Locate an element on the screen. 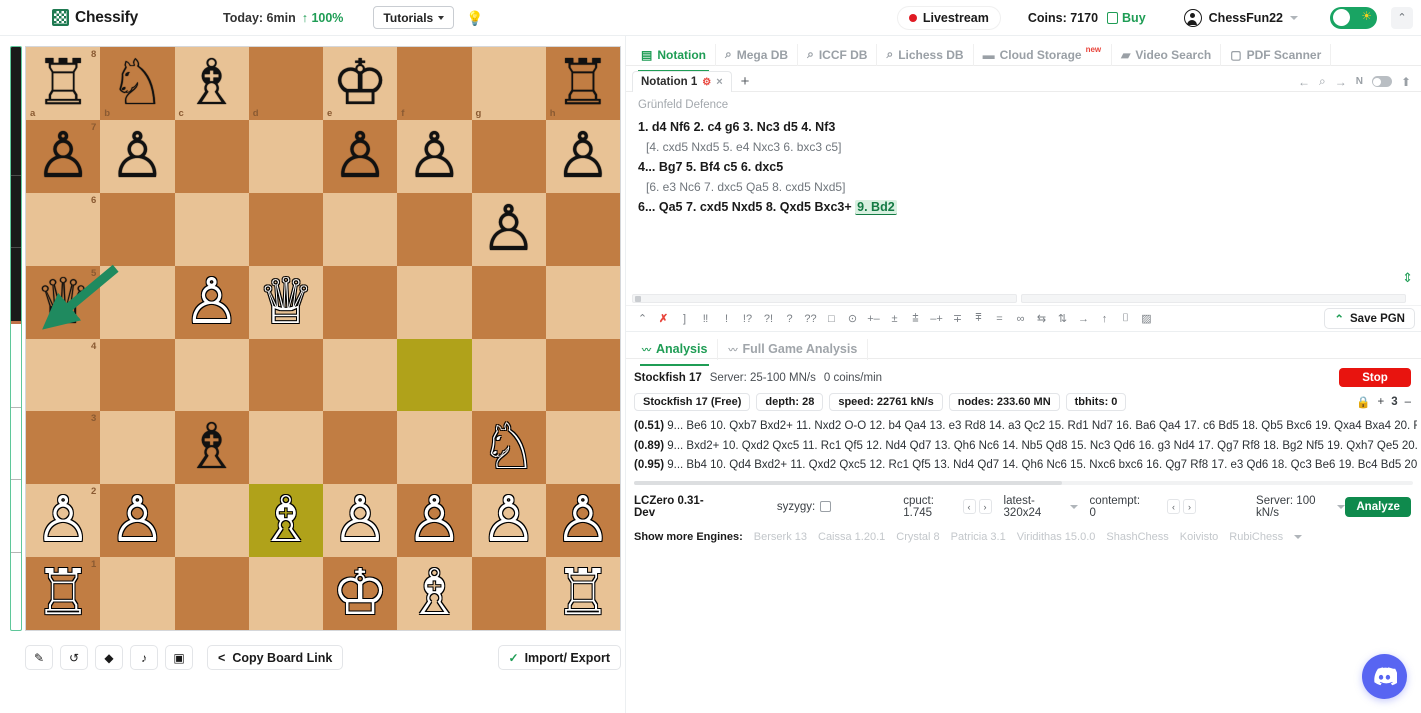  db-tab-cloud-storage: ▬ Cloud Storage new is located at coordinates (1043, 54).